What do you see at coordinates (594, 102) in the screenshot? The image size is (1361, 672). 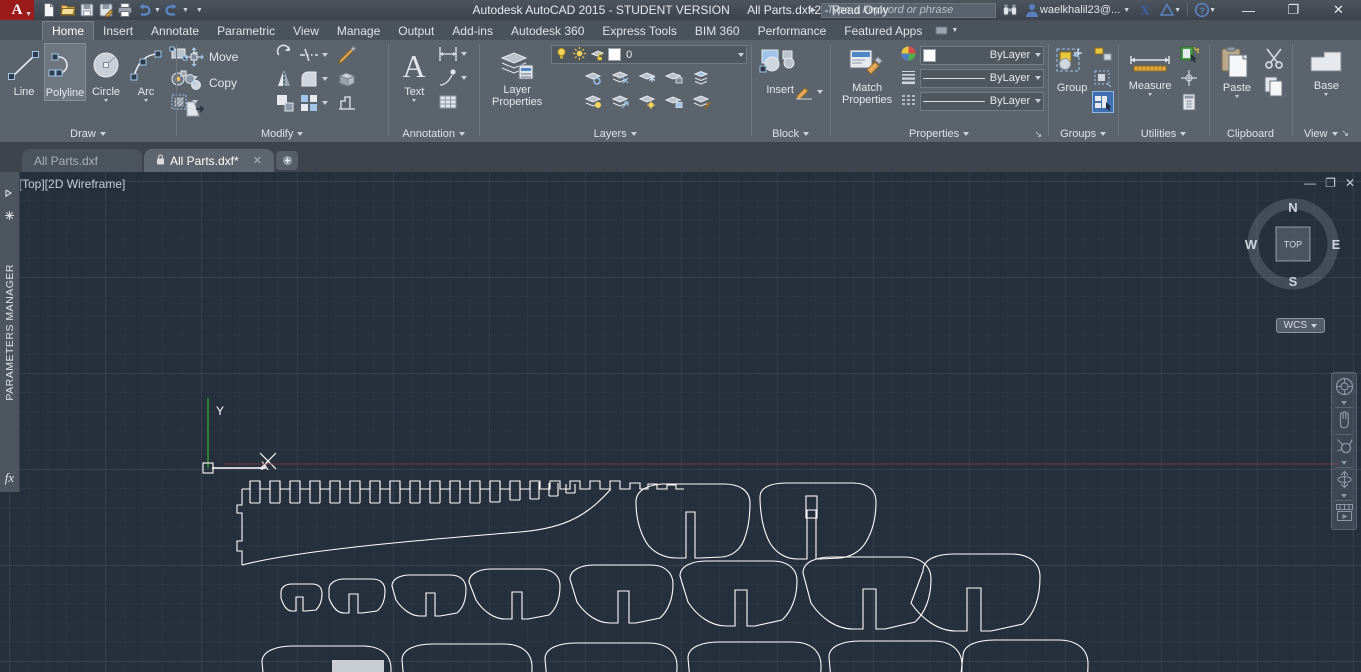 I see `layer-on-all-icon` at bounding box center [594, 102].